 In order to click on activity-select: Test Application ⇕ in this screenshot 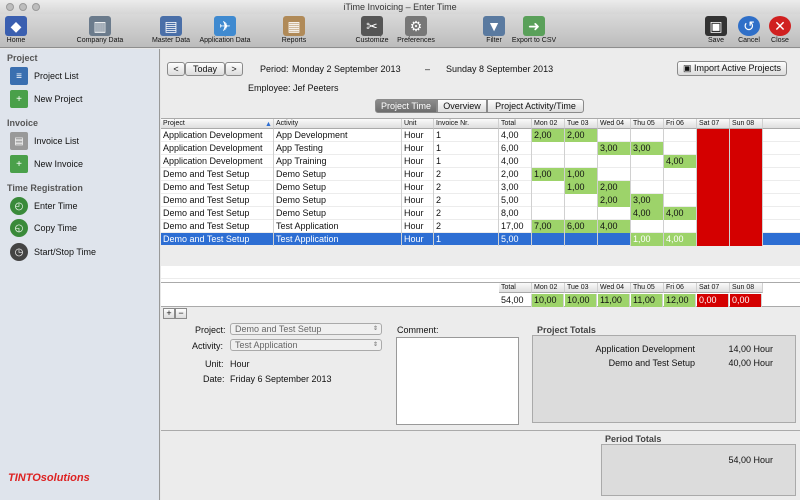, I will do `click(306, 345)`.